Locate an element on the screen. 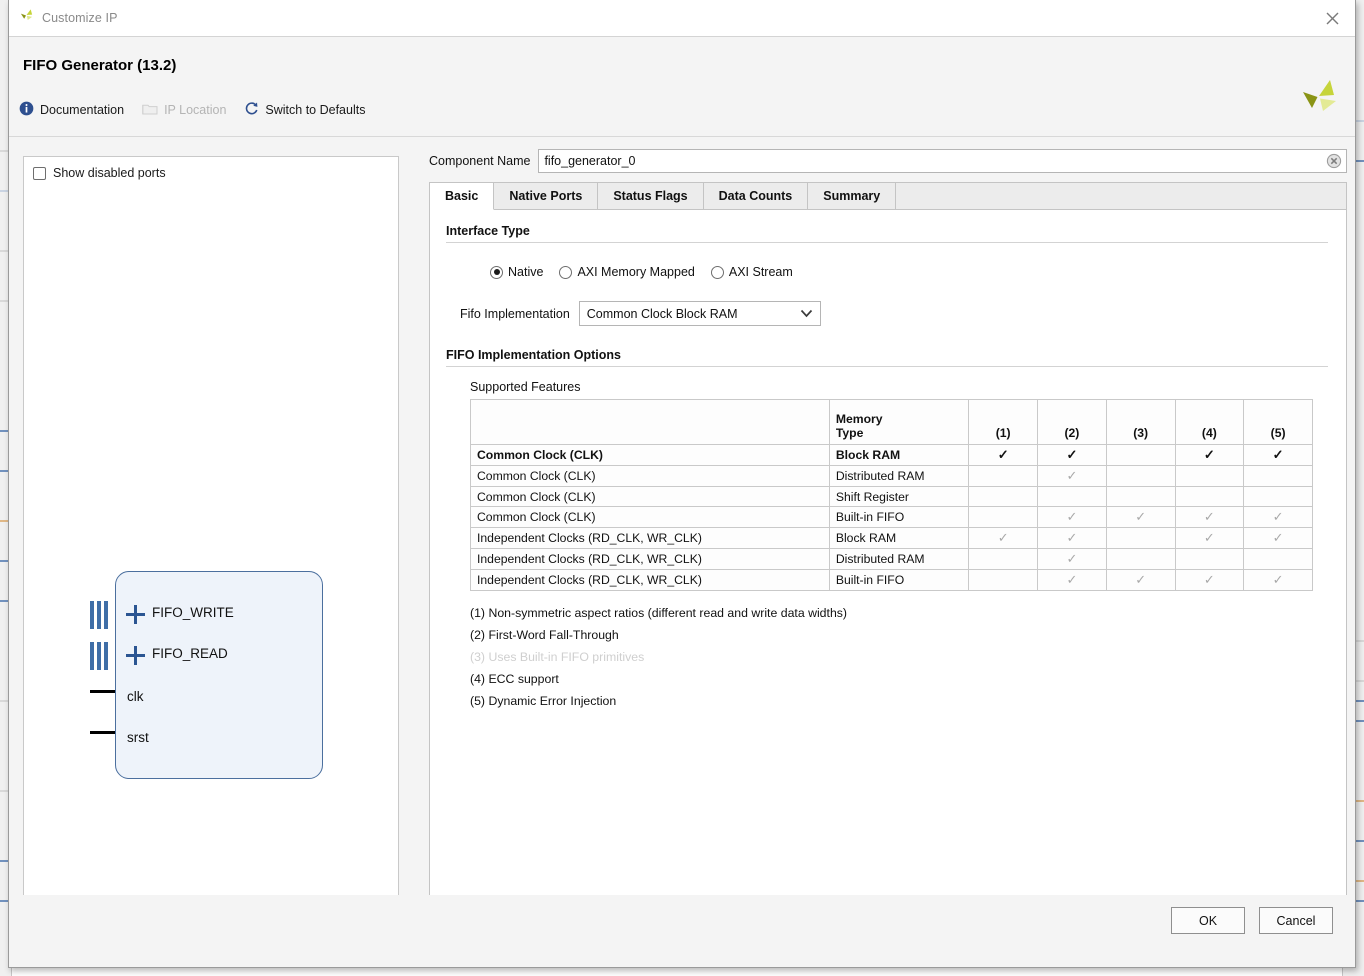 This screenshot has width=1364, height=976. tab-strip-filler is located at coordinates (1121, 196).